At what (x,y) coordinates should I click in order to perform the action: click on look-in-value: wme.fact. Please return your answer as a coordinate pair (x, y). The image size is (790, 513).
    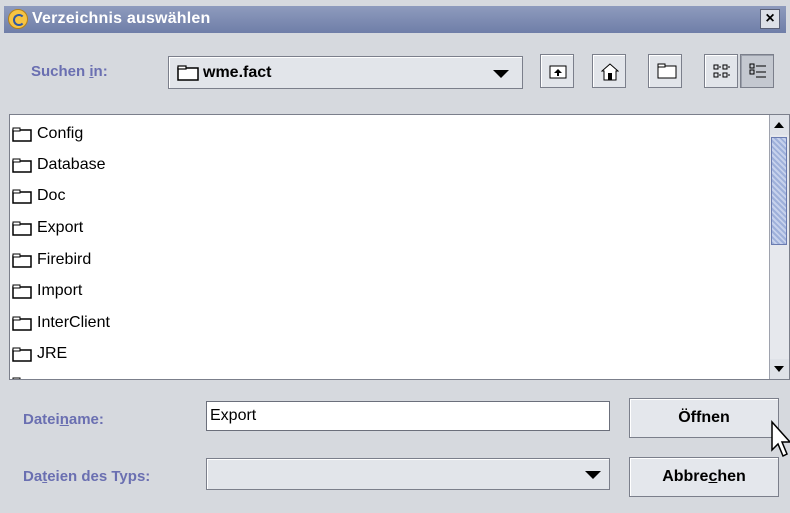
    Looking at the image, I should click on (237, 72).